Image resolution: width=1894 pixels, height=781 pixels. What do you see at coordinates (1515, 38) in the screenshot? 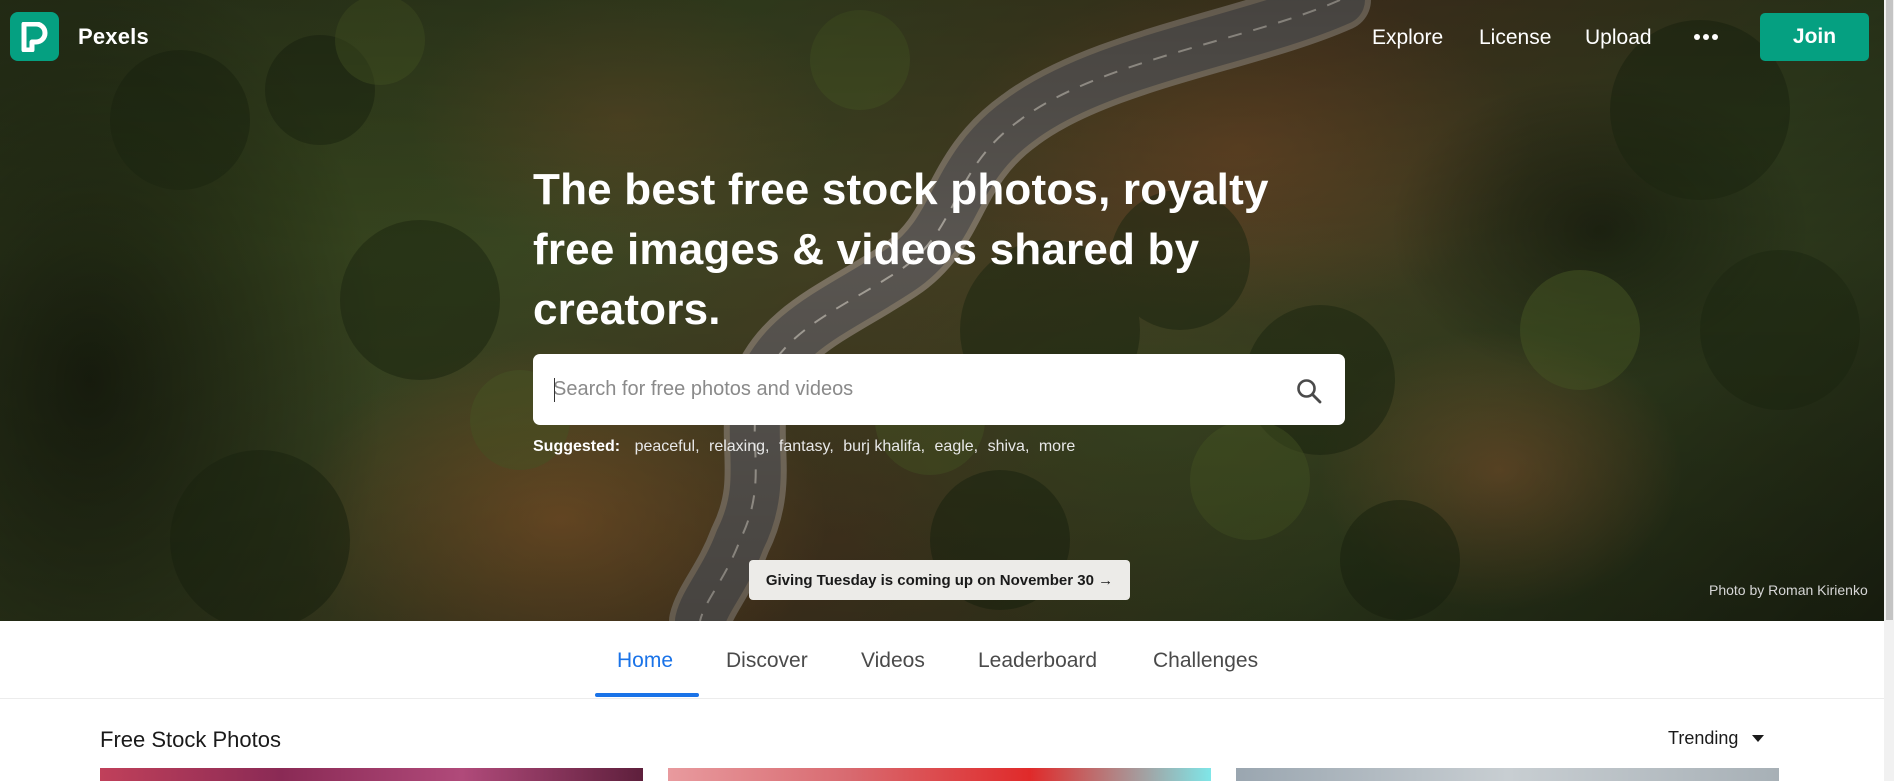
I see `nav-license: License` at bounding box center [1515, 38].